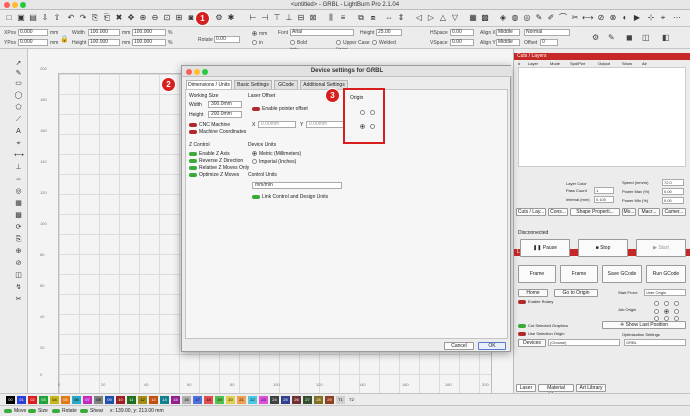 This screenshot has height=416, width=690. I want to click on color-swatch: 29, so click(329, 400).